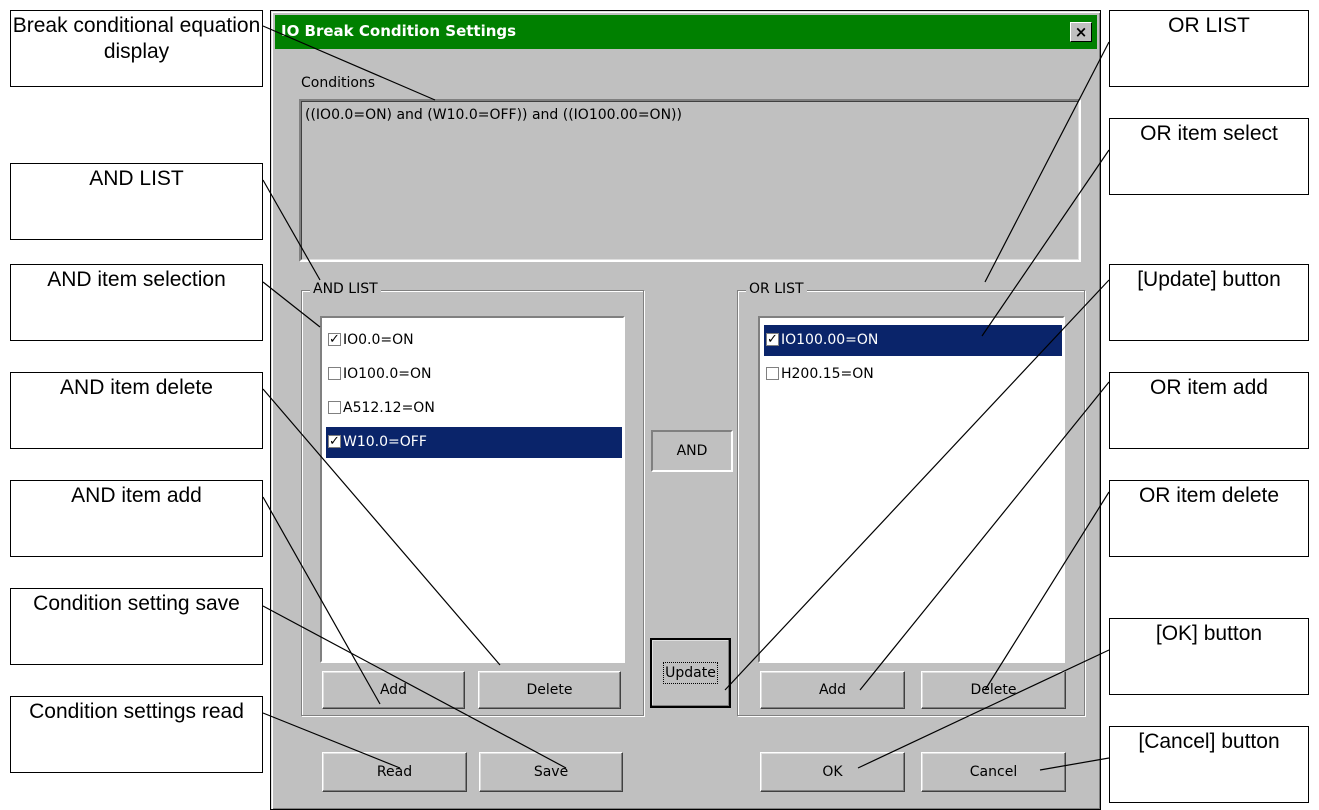 The height and width of the screenshot is (810, 1319). What do you see at coordinates (913, 340) in the screenshot?
I see `or-list-item-selected: ✓ IO100.00=ON` at bounding box center [913, 340].